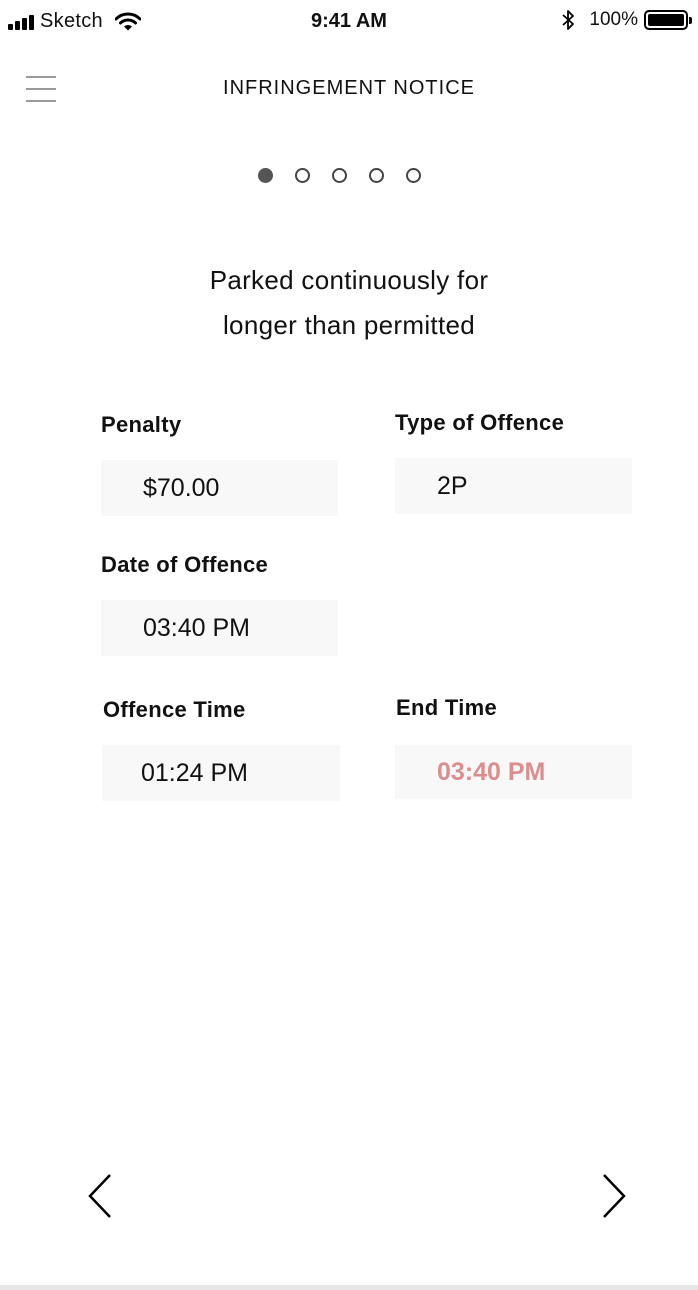 This screenshot has height=1290, width=698. What do you see at coordinates (101, 1196) in the screenshot?
I see `chevron-left-icon` at bounding box center [101, 1196].